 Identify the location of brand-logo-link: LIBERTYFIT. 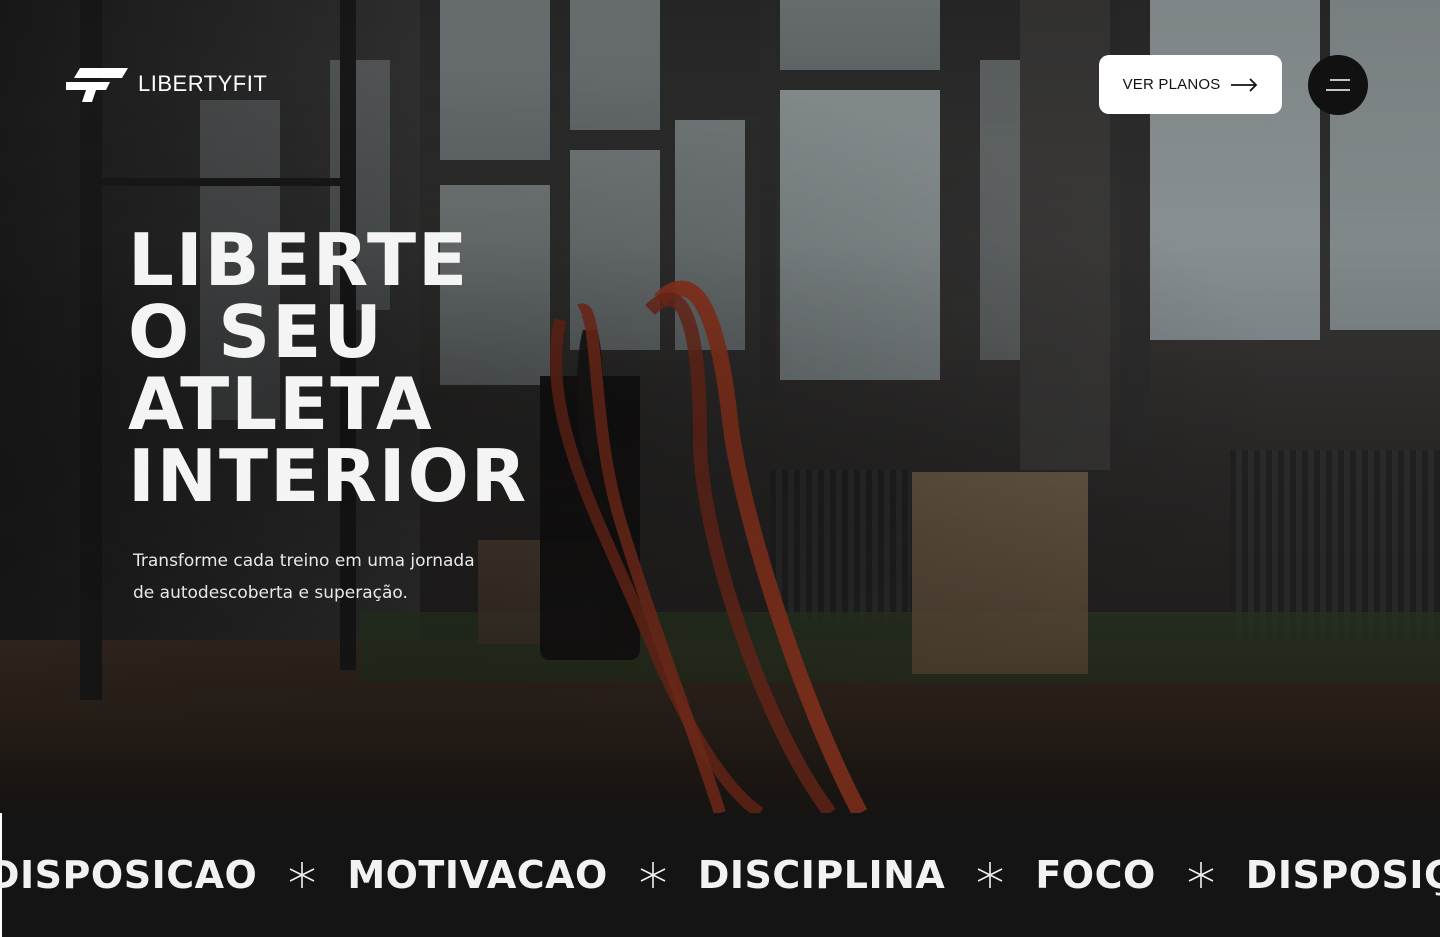
(166, 84).